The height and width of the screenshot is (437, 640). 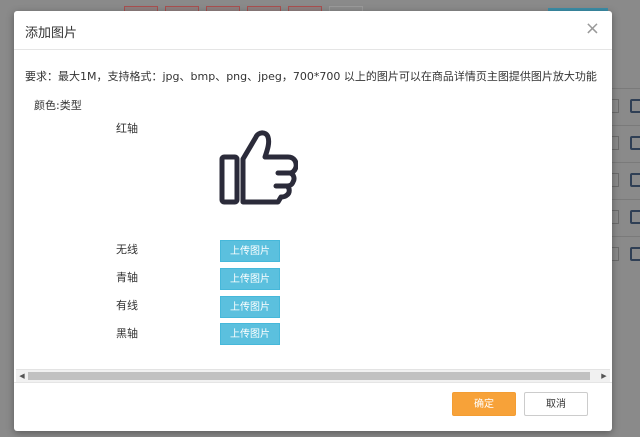 I want to click on scroll-left-icon: ◀, so click(x=22, y=376).